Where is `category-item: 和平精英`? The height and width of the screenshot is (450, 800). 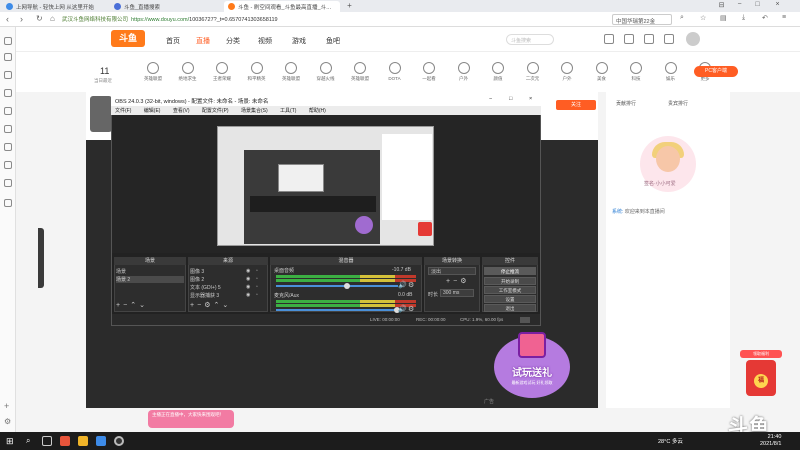 category-item: 和平精英 is located at coordinates (257, 72).